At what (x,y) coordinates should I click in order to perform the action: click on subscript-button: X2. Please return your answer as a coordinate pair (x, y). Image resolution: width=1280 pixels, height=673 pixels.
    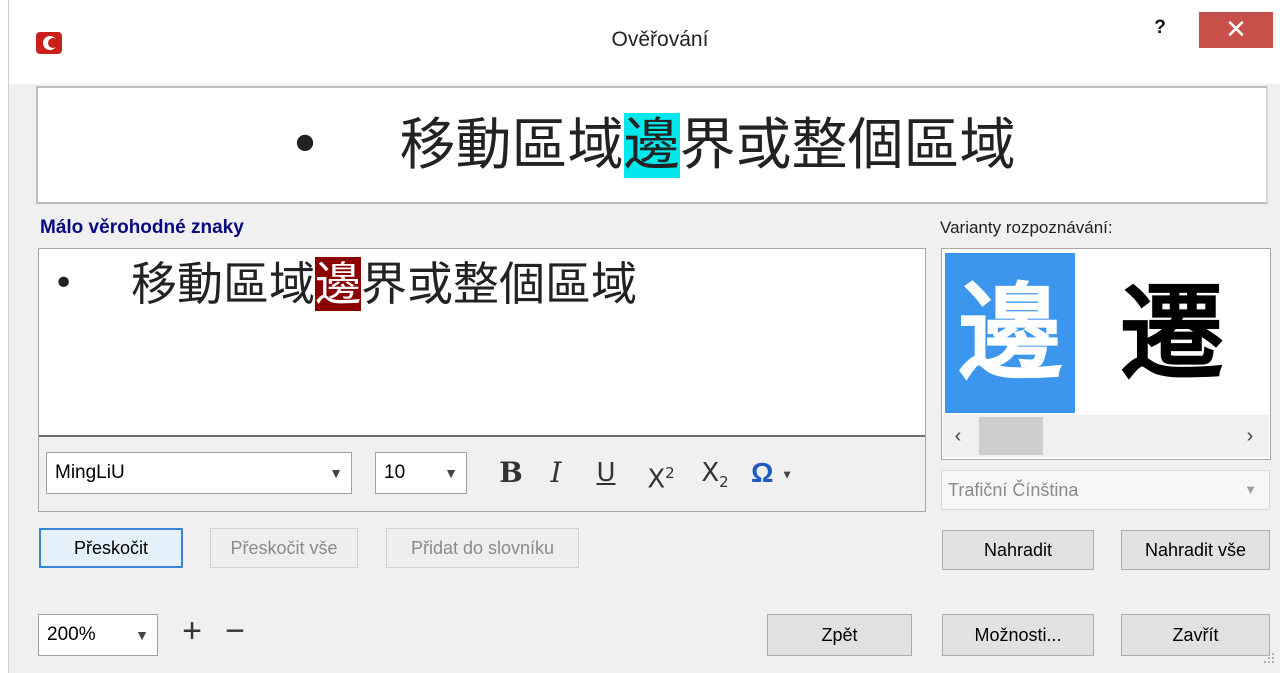
    Looking at the image, I should click on (715, 473).